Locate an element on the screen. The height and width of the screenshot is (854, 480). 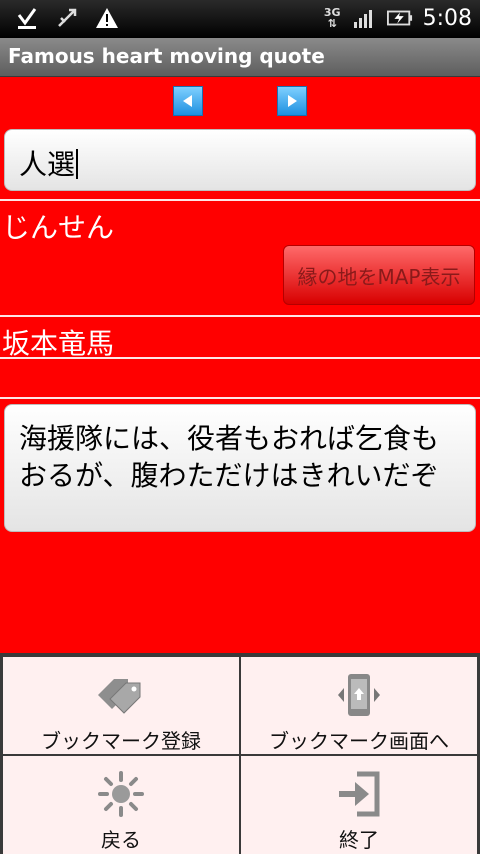
status-bar: 3G ⇅ 5:08 is located at coordinates (240, 19).